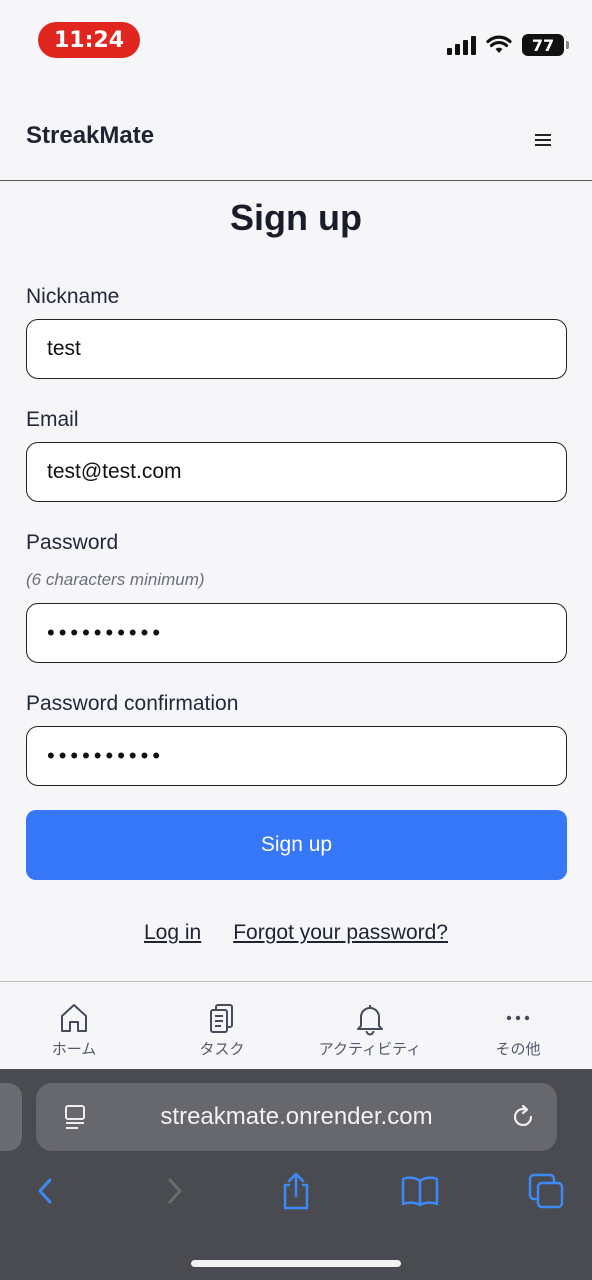 This screenshot has height=1280, width=592. I want to click on log-in-link: Log in, so click(172, 933).